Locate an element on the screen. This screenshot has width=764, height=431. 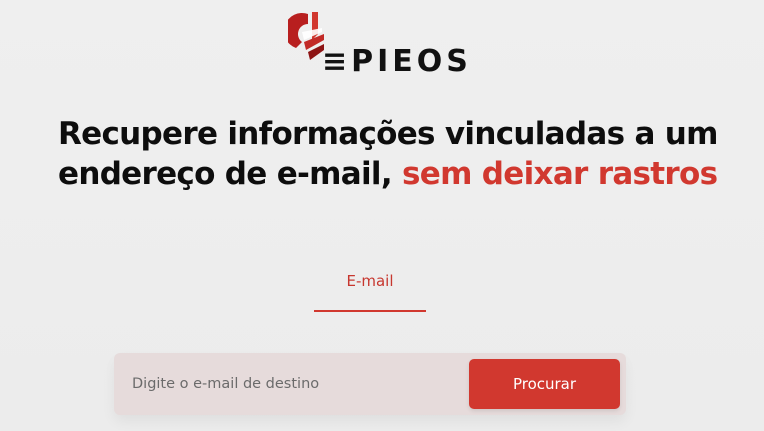
tab-email: E-mail is located at coordinates (370, 290).